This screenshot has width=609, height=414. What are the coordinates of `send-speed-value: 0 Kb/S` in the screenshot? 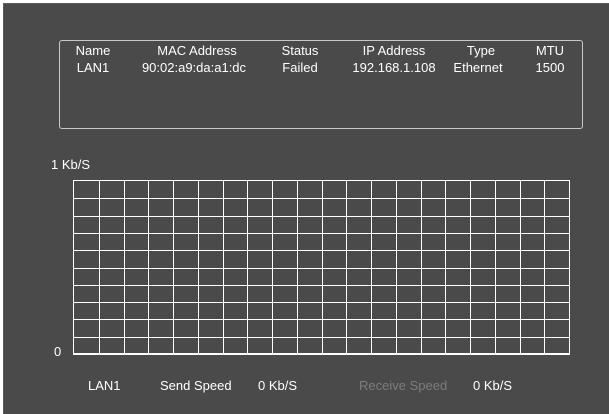 It's located at (278, 385).